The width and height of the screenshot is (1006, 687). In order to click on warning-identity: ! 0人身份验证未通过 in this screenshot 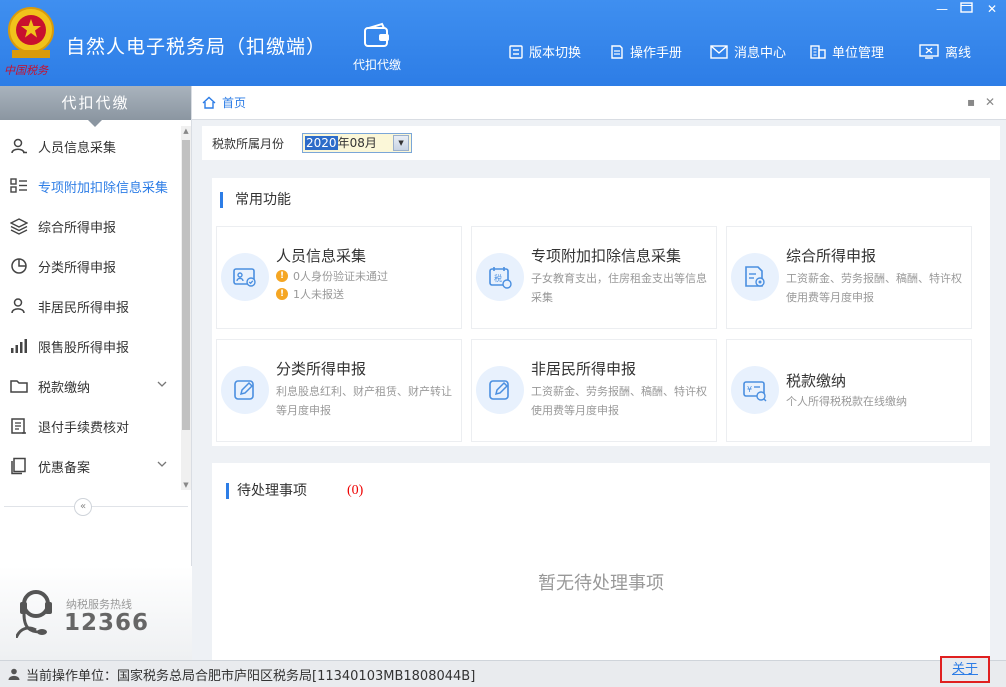, I will do `click(332, 276)`.